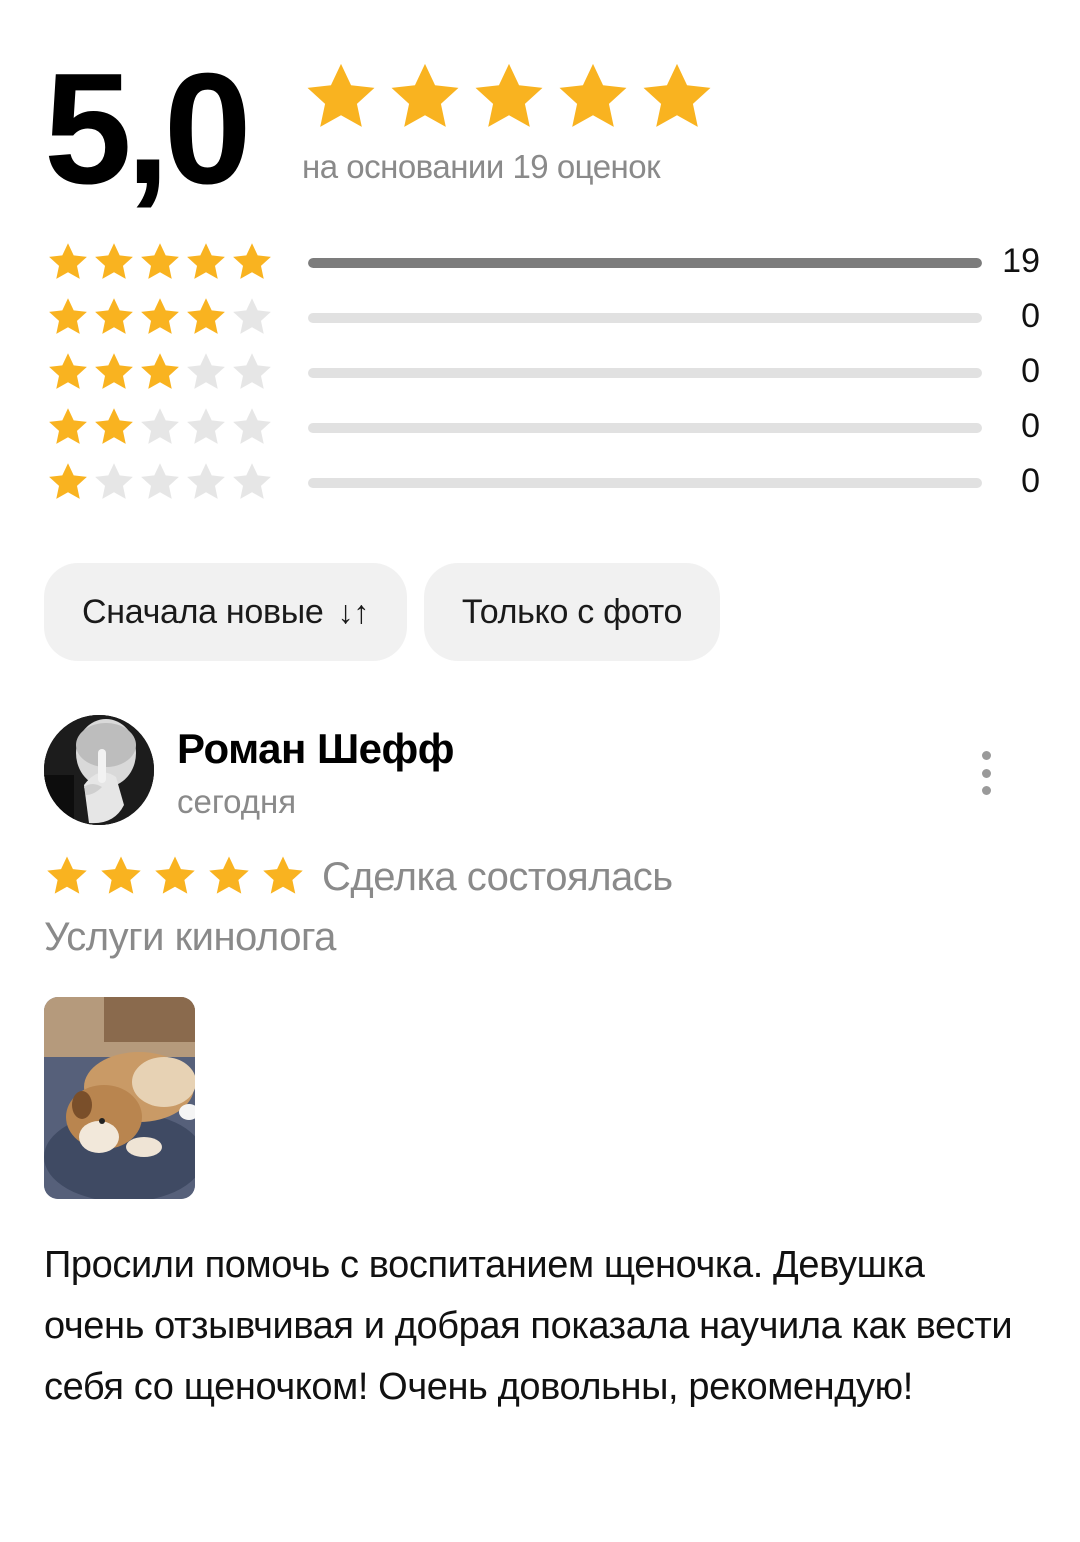 The height and width of the screenshot is (1542, 1080). Describe the element at coordinates (481, 166) in the screenshot. I see `rating-count-caption: на основании 19 оценок` at that location.